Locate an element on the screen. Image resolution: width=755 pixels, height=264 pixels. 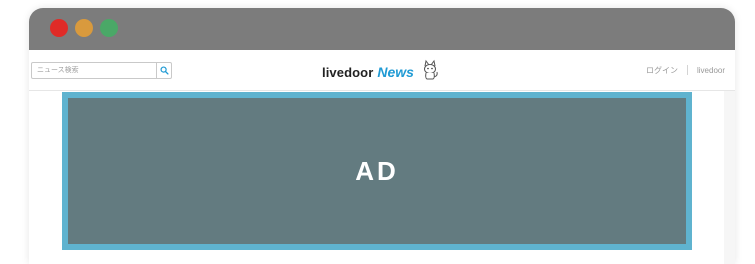
search-icon is located at coordinates (164, 70).